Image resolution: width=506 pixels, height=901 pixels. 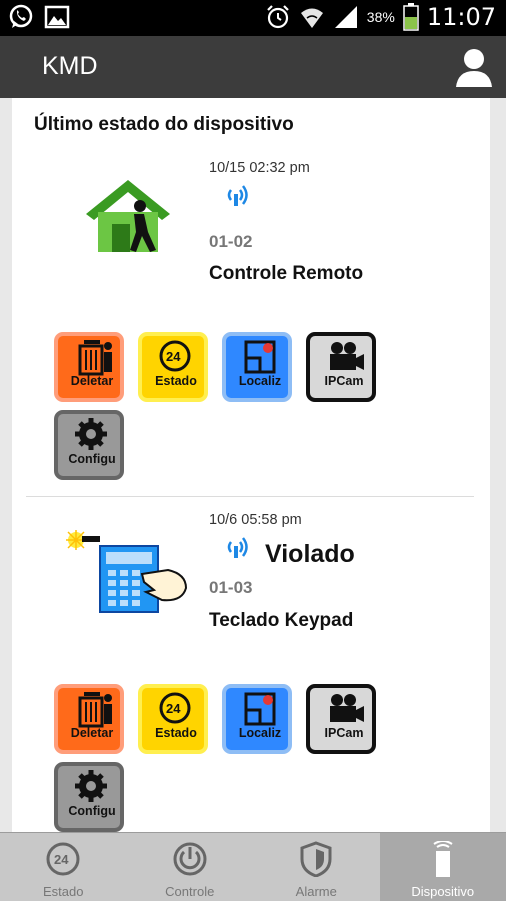 I want to click on clock: 11:07, so click(x=461, y=17).